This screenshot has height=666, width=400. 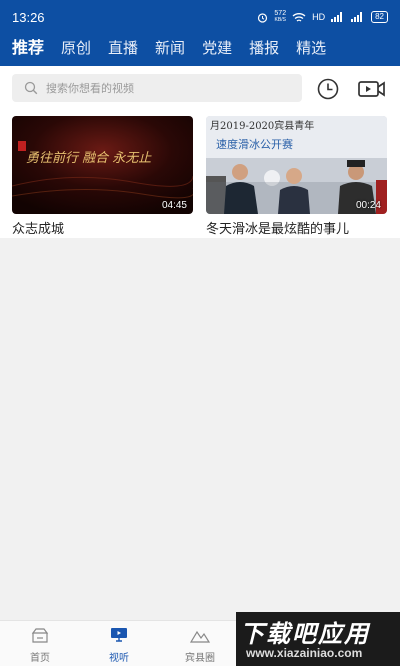 I want to click on bottom-nav-community: 宾县圈, so click(x=200, y=644).